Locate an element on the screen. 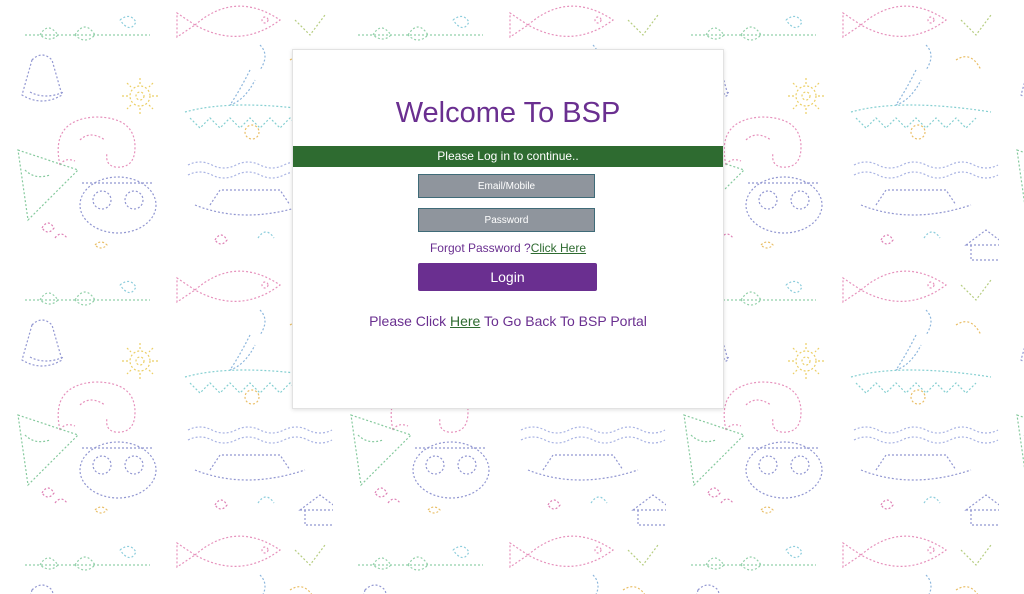 This screenshot has height=594, width=1024. page-title: Welcome To BSP is located at coordinates (508, 113).